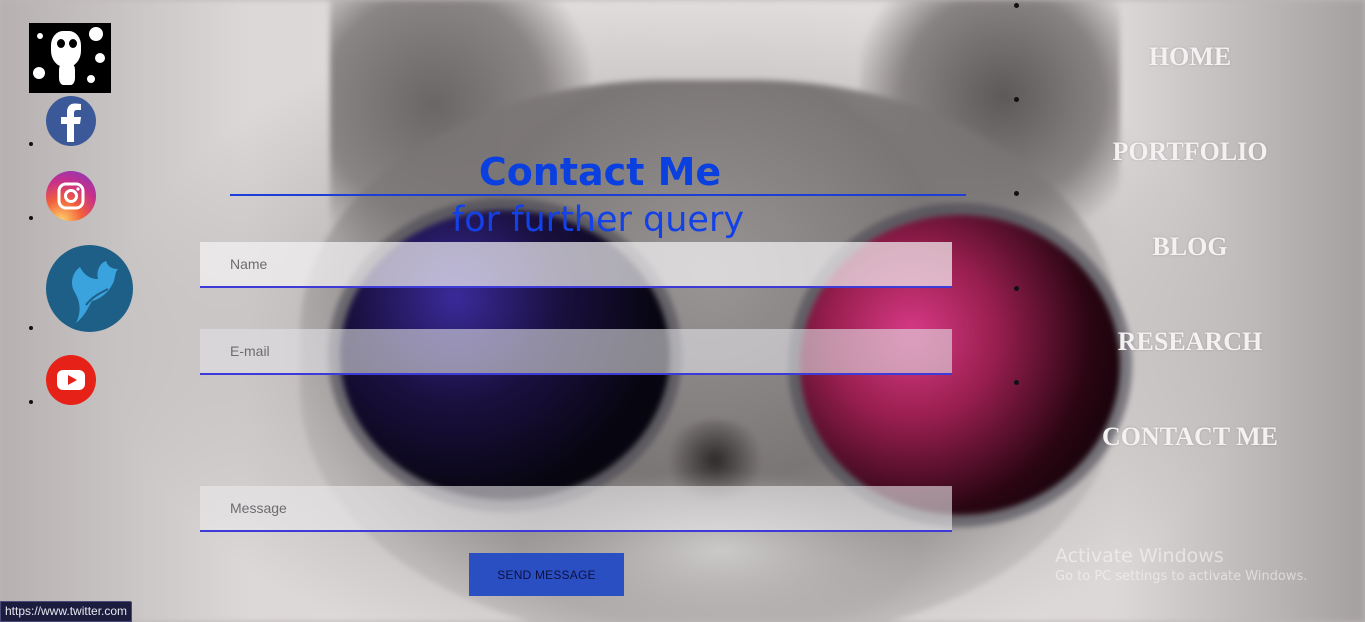 The height and width of the screenshot is (622, 1365). Describe the element at coordinates (1187, 437) in the screenshot. I see `nav-item-contact-me: CONTACT ME` at that location.